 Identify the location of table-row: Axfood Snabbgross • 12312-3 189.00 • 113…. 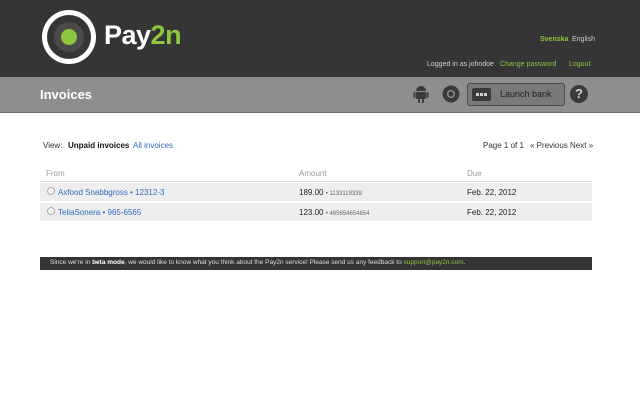
(316, 192).